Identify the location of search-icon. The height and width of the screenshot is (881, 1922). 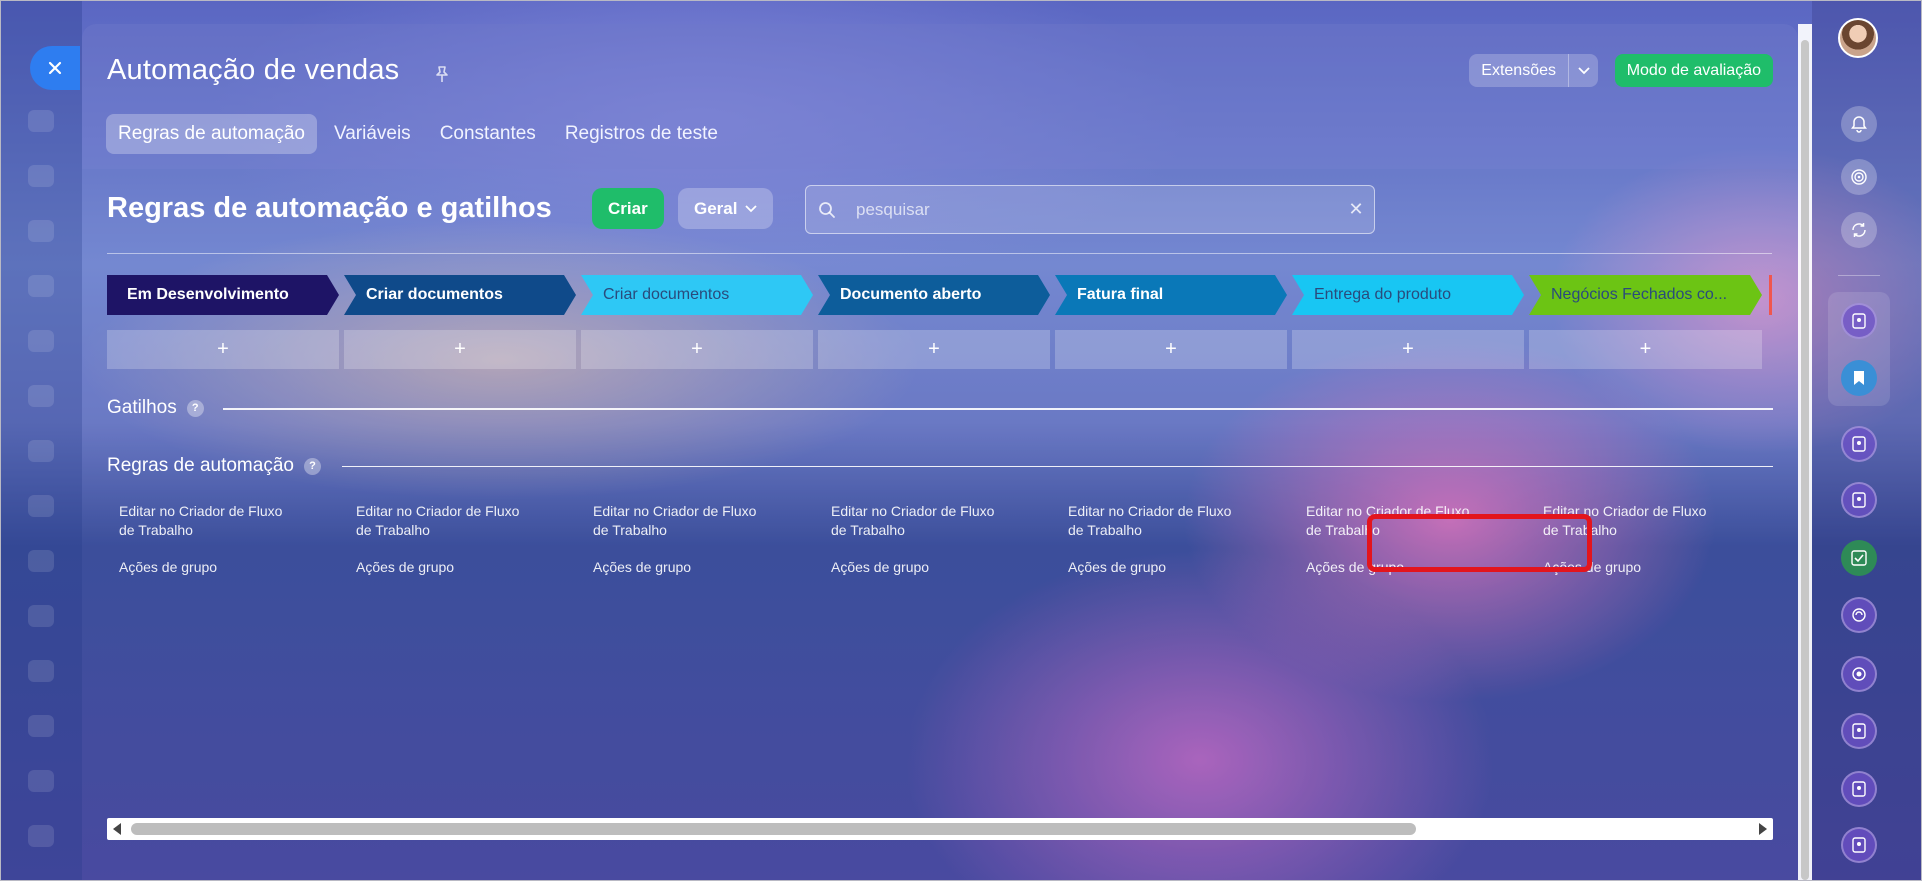
(827, 210).